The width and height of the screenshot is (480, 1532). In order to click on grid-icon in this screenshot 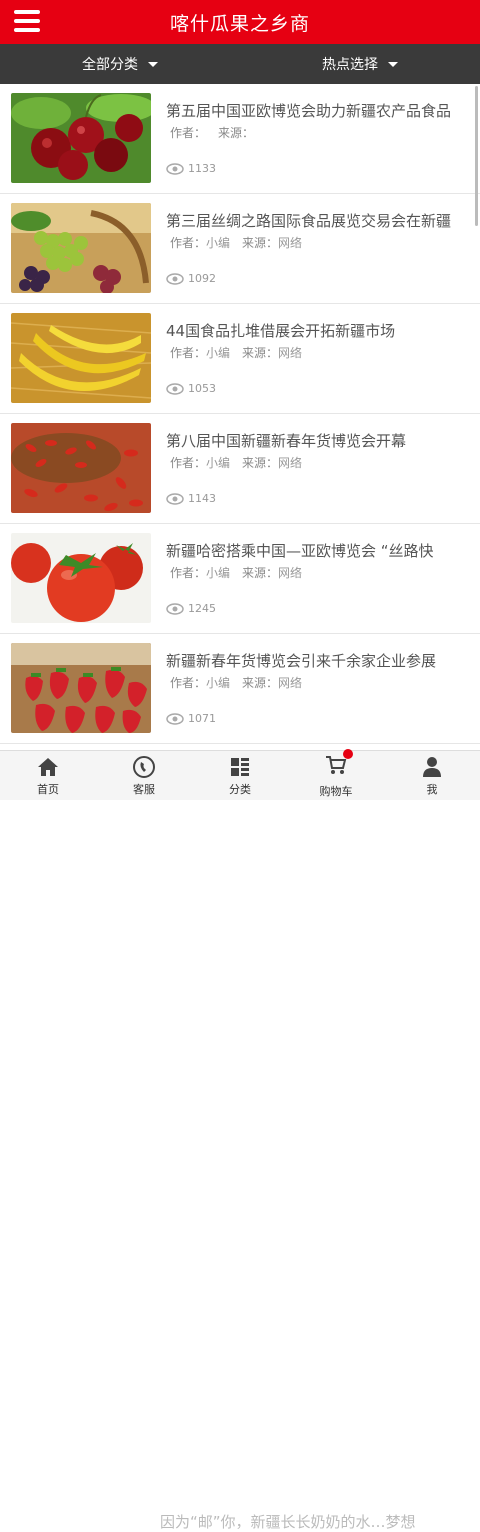, I will do `click(240, 766)`.